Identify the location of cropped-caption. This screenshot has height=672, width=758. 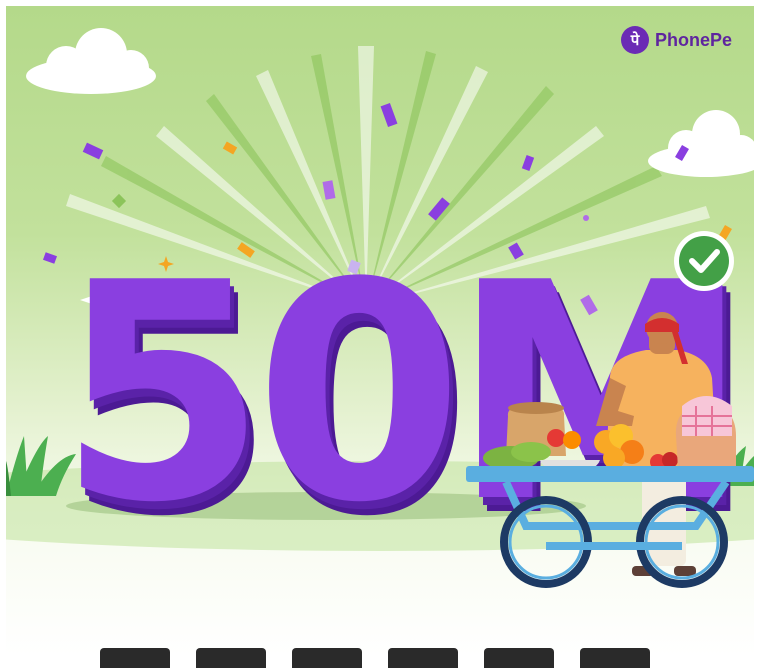
(420, 658).